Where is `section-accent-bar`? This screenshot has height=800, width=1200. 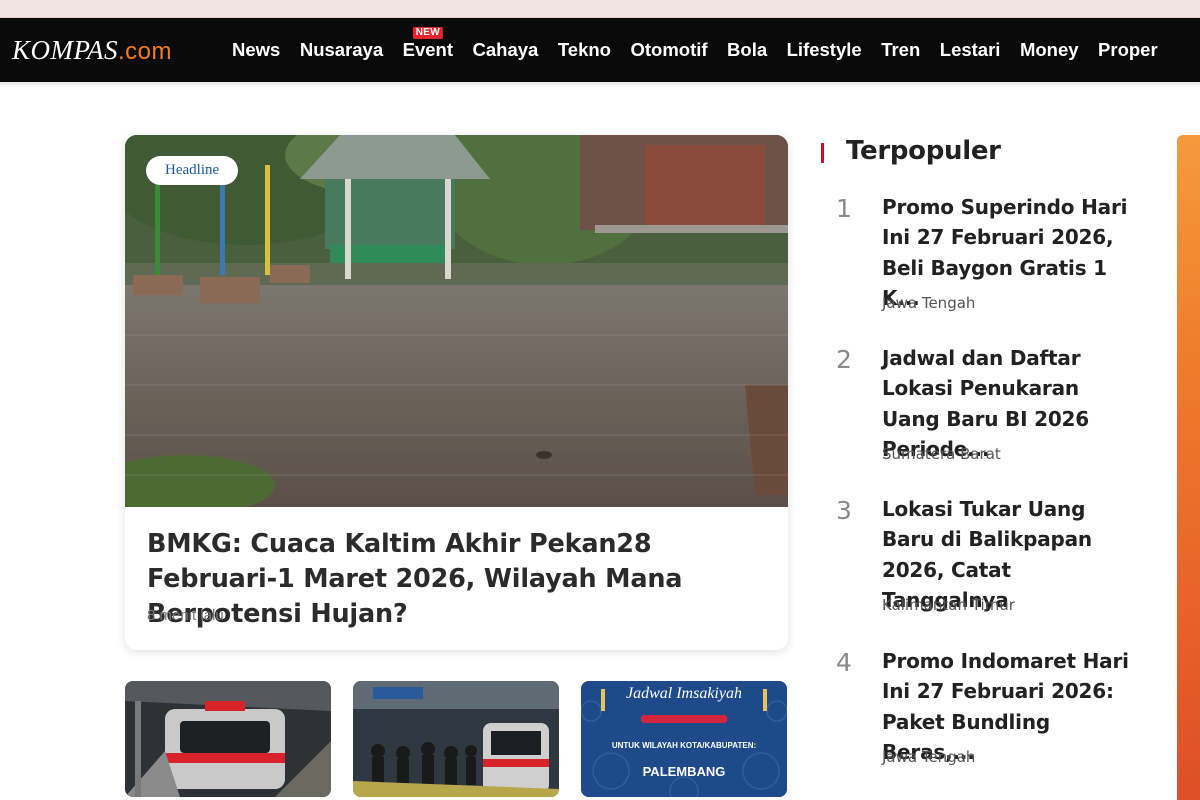
section-accent-bar is located at coordinates (822, 153).